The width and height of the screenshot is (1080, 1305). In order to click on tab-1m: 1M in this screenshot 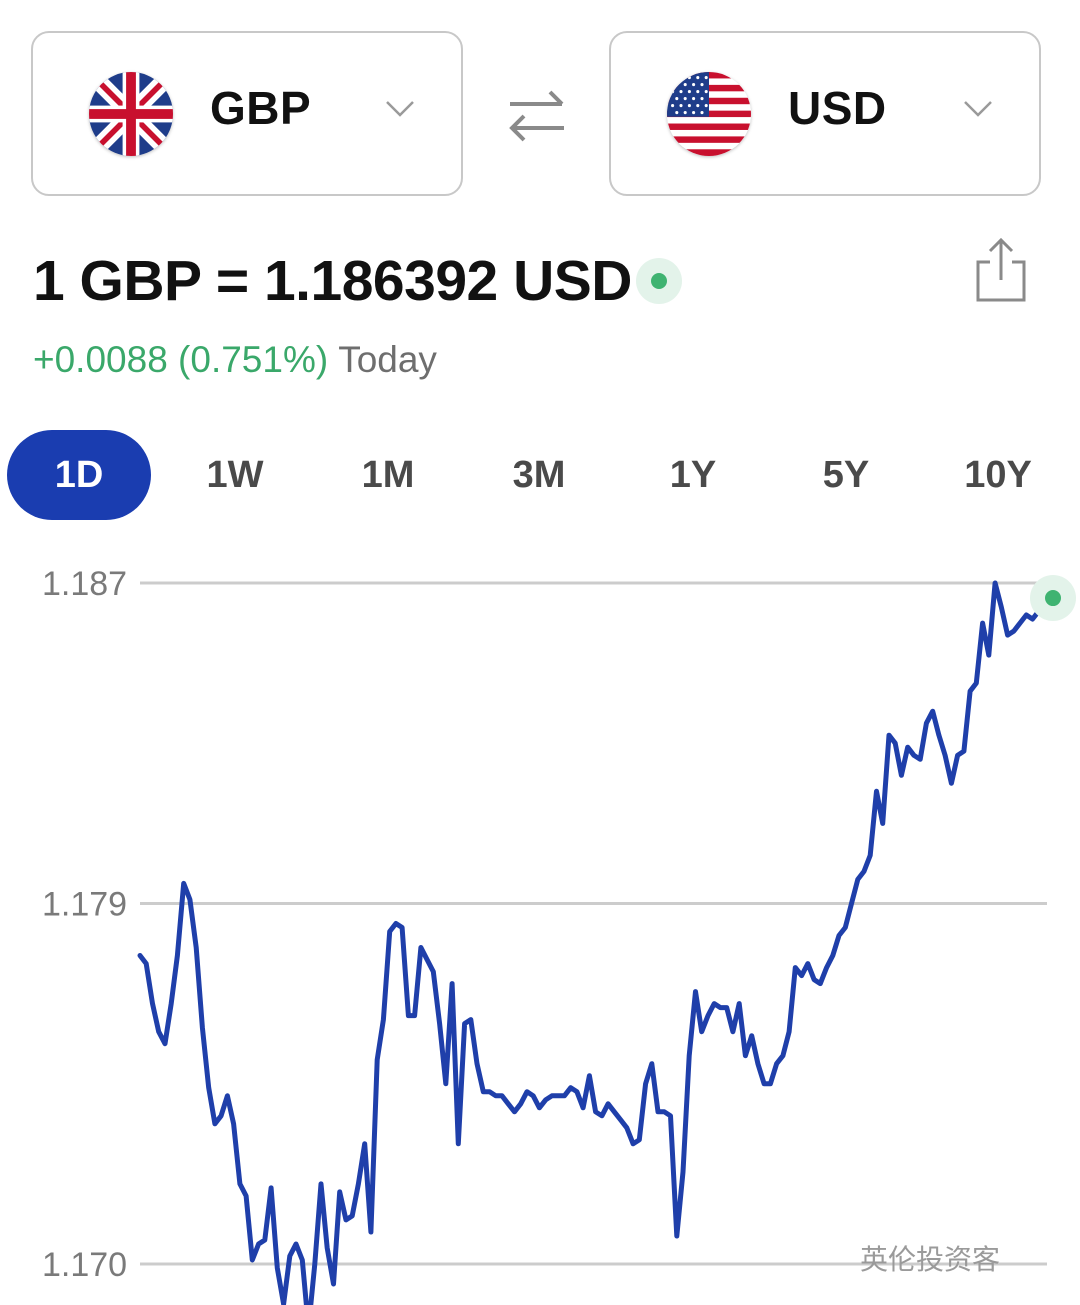, I will do `click(388, 475)`.